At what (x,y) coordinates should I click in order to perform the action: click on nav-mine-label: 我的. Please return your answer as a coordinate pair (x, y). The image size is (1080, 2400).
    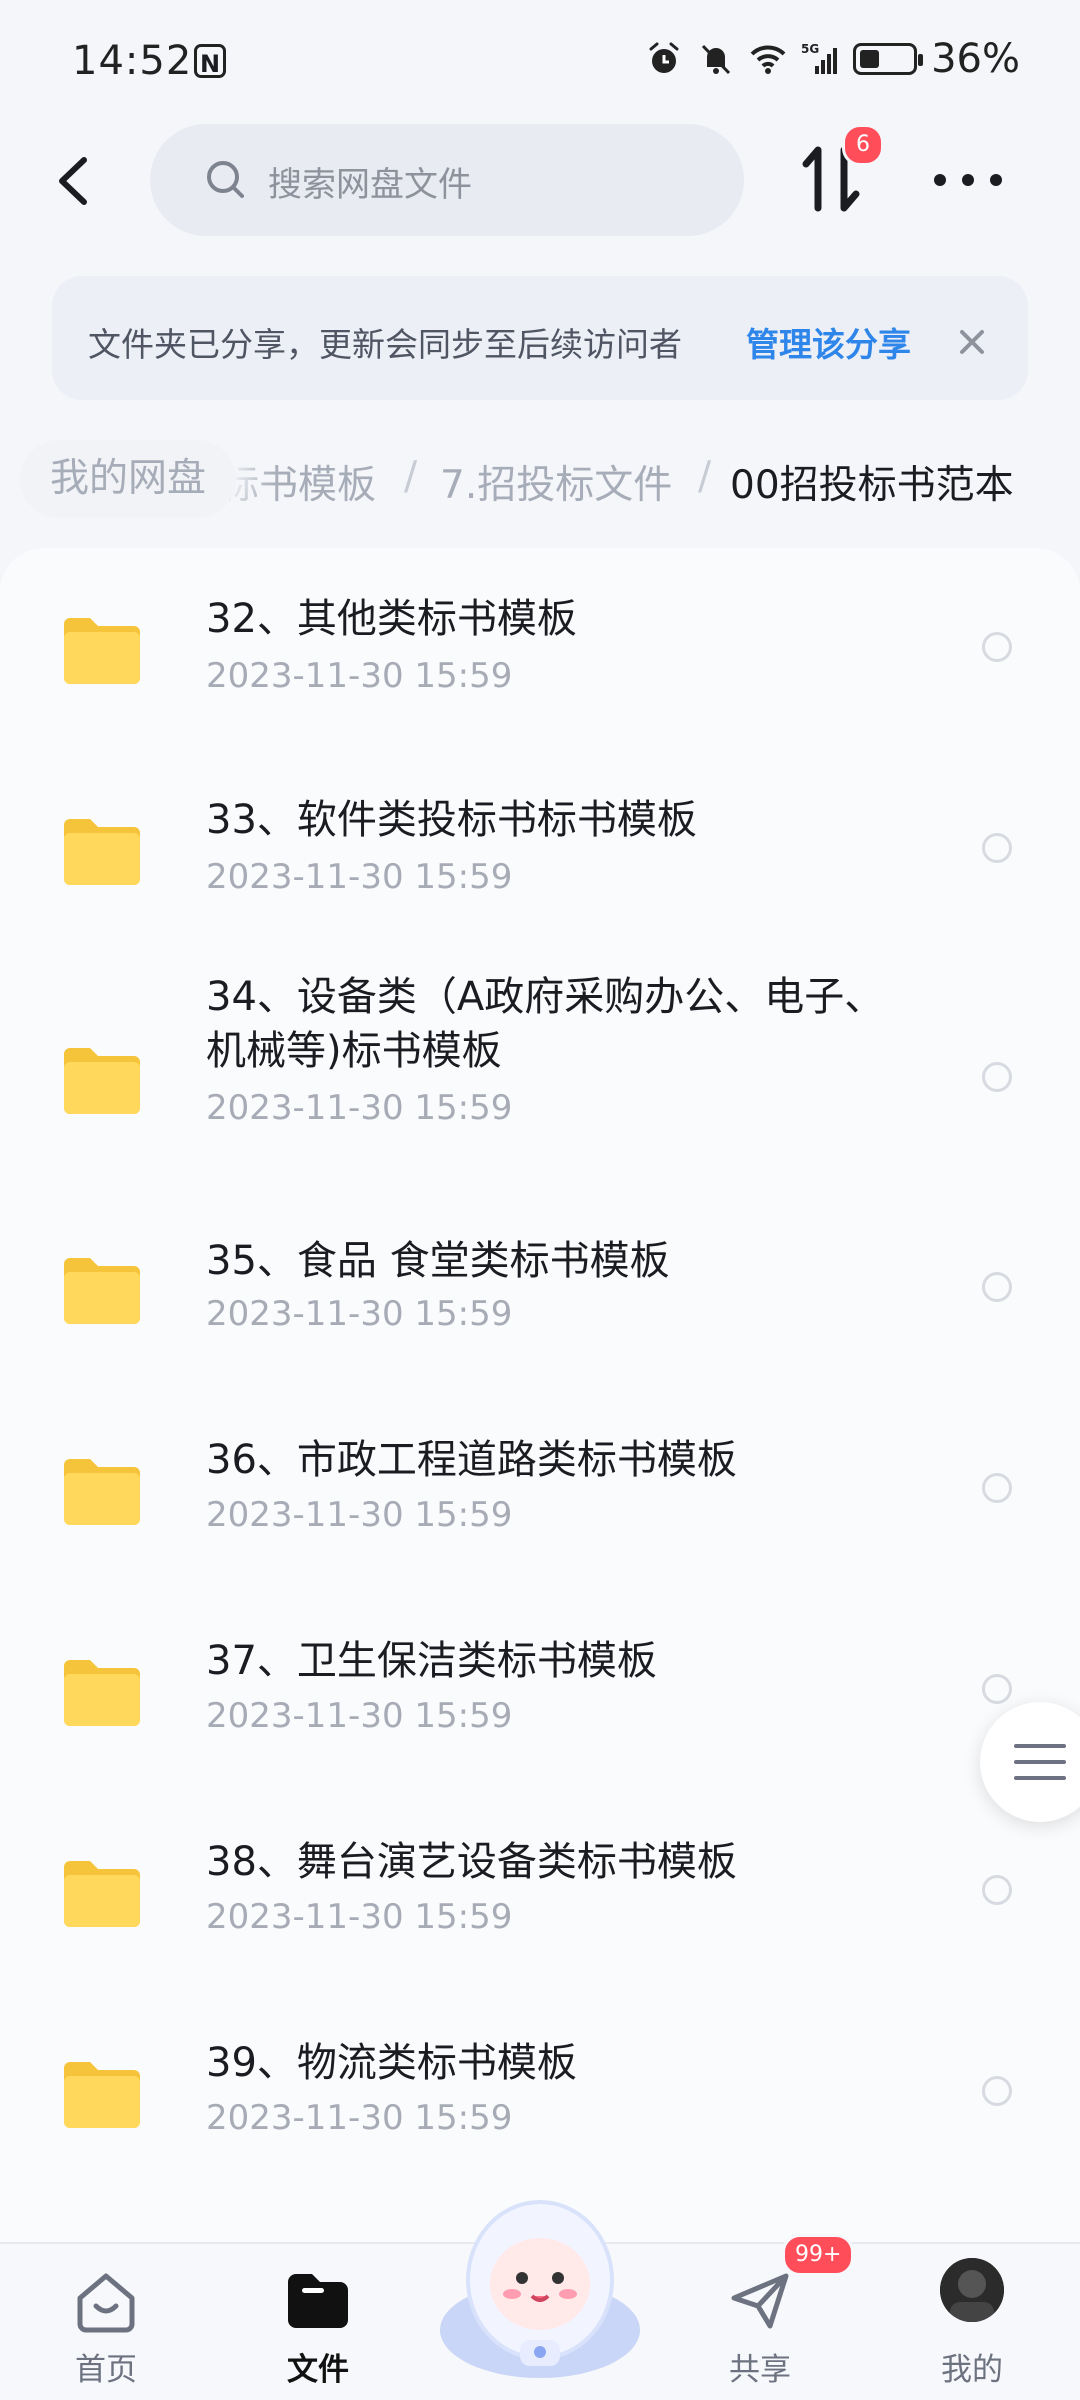
    Looking at the image, I should click on (972, 2370).